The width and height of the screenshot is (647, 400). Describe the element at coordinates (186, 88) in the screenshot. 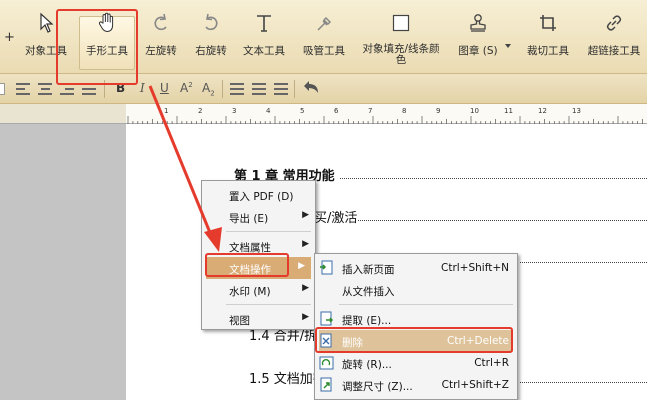

I see `superscript-button: A2` at that location.